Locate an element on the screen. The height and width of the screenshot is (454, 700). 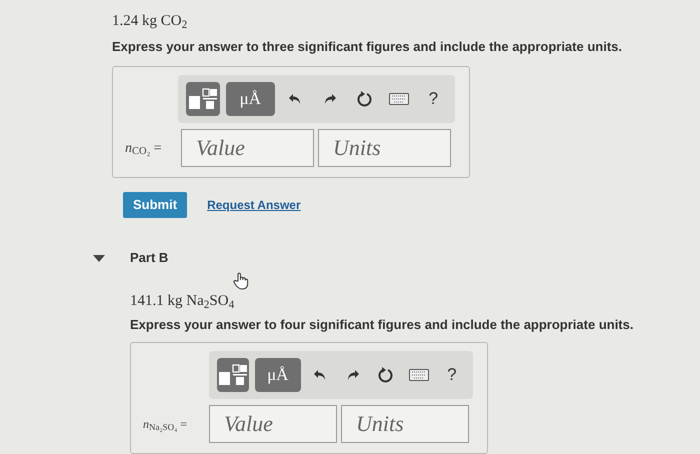
caret-down-icon is located at coordinates (99, 258).